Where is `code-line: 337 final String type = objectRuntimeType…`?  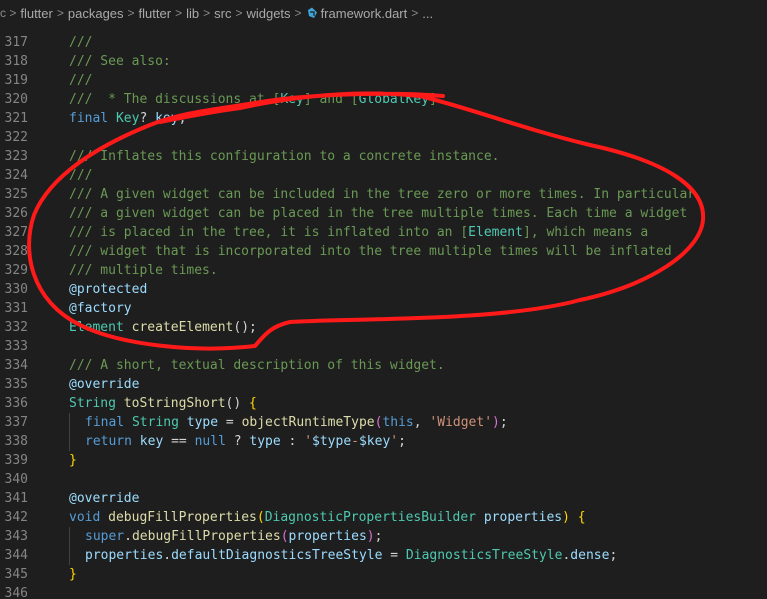 code-line: 337 final String type = objectRuntimeType… is located at coordinates (383, 422).